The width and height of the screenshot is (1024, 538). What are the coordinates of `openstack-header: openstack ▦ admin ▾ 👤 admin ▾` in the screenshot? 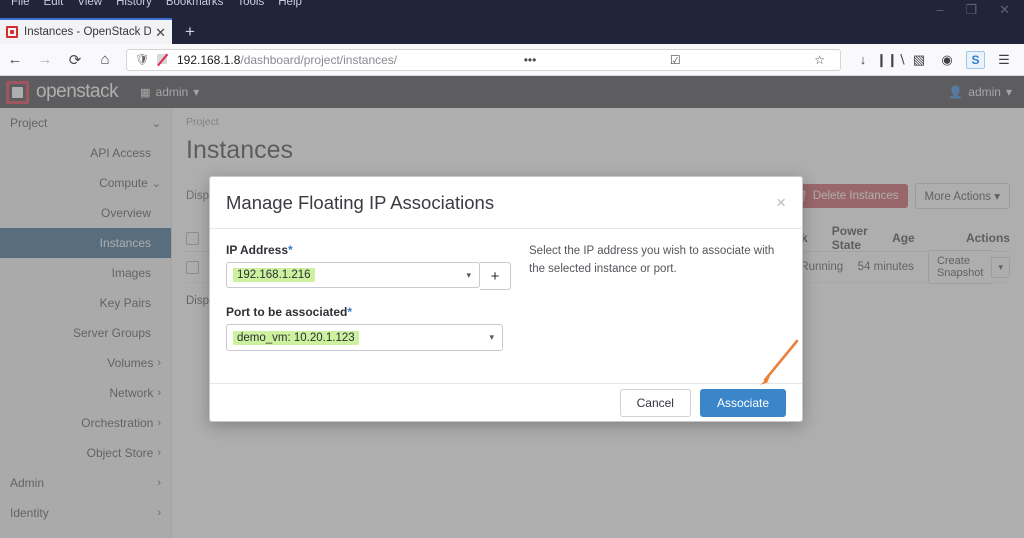 It's located at (512, 92).